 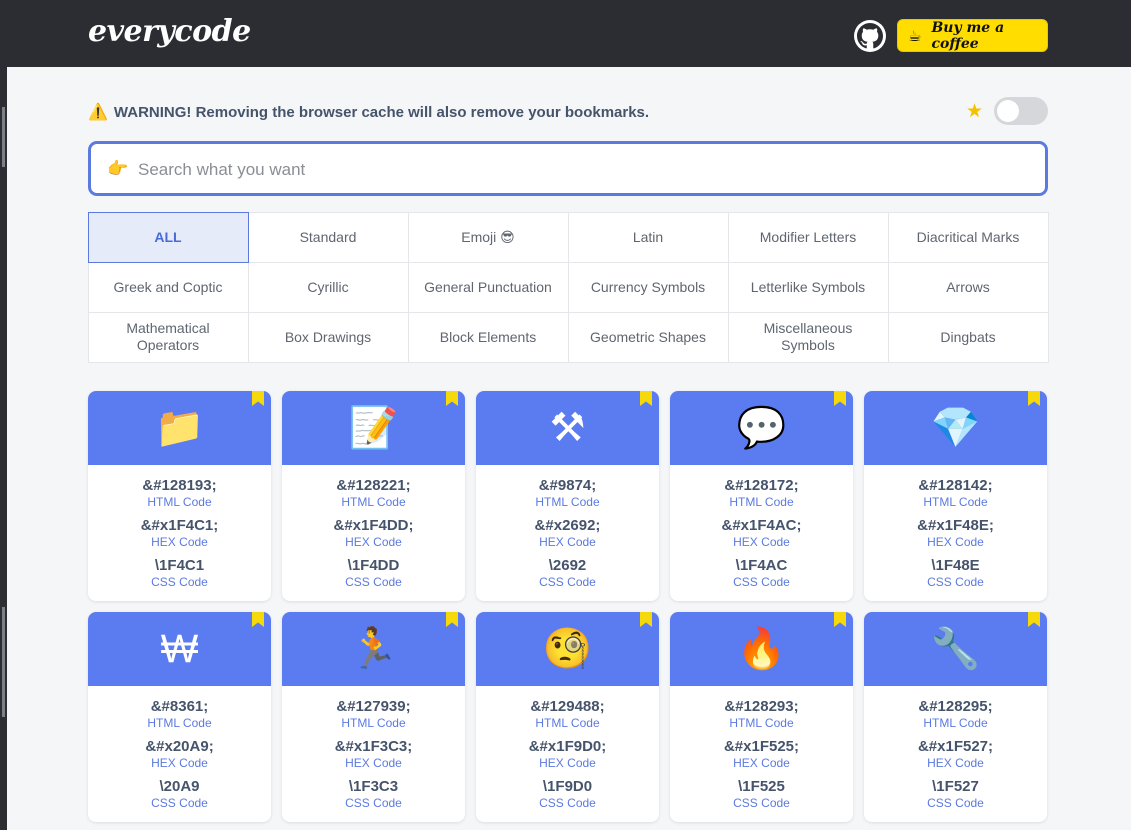 I want to click on css-code-value: \1F527, so click(x=955, y=787).